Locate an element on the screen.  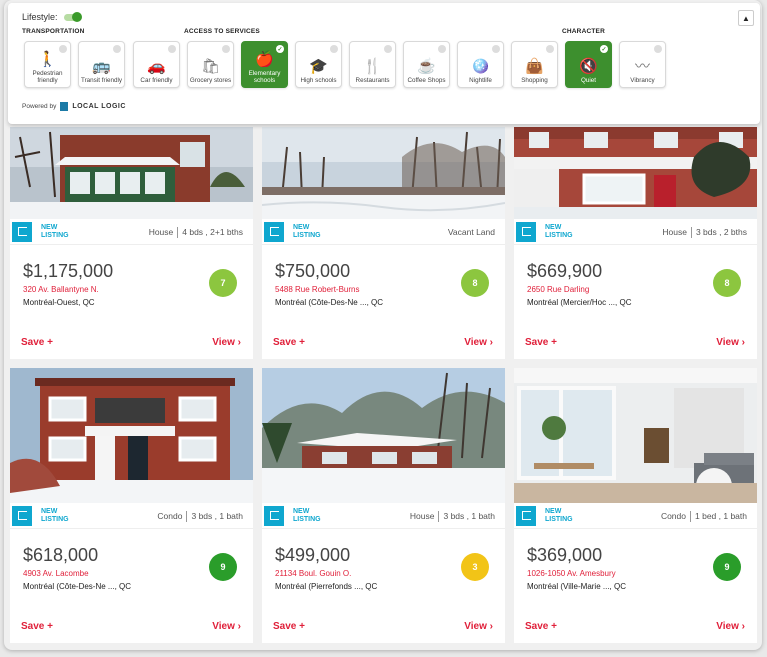
lifestyle-score-badge: 9 is located at coordinates (727, 567).